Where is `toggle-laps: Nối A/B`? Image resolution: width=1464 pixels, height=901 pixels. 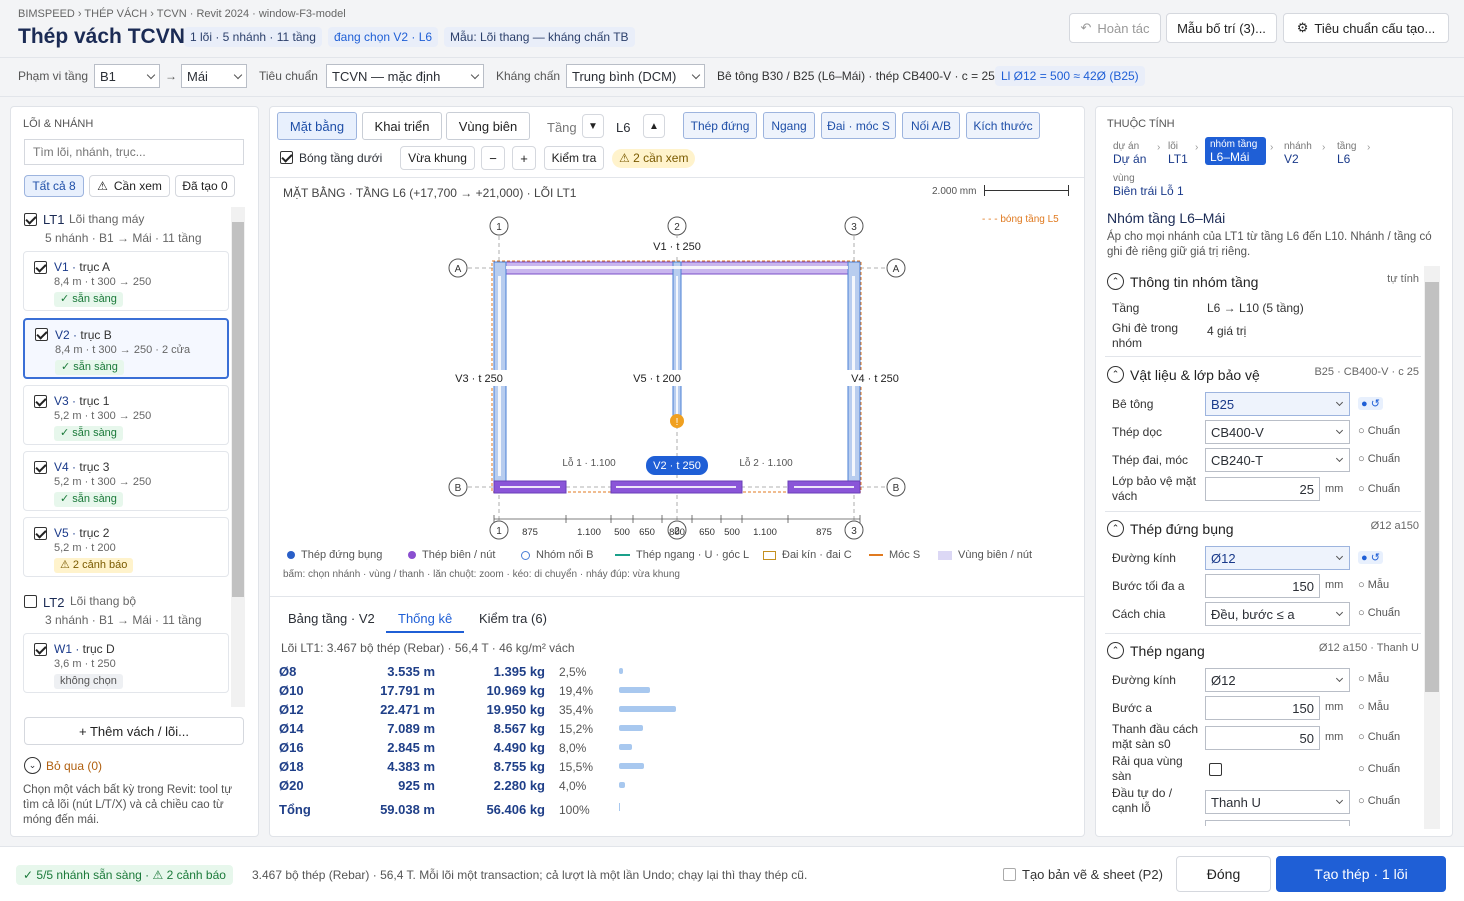 toggle-laps: Nối A/B is located at coordinates (931, 125).